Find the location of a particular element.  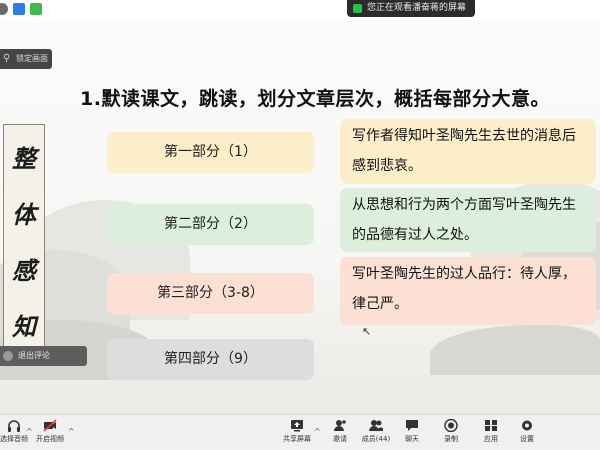

mouse-cursor-icon: ↖ is located at coordinates (367, 331).